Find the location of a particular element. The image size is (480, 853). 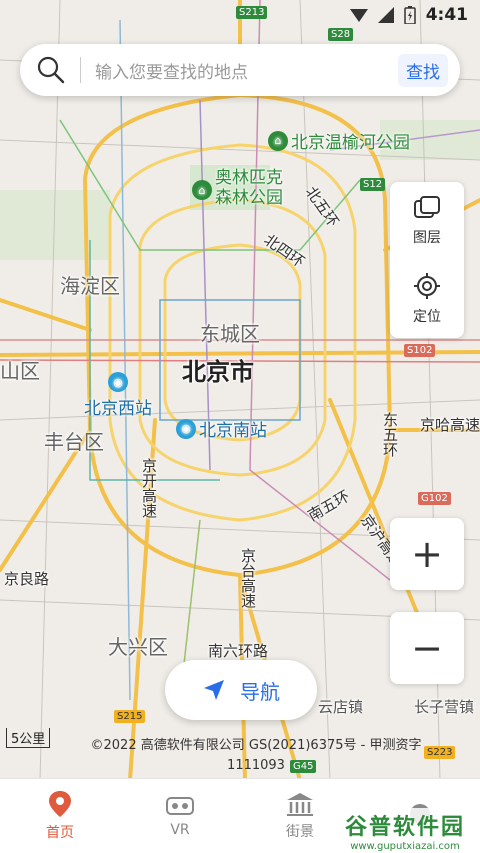

tab-label: 街景 is located at coordinates (300, 832).